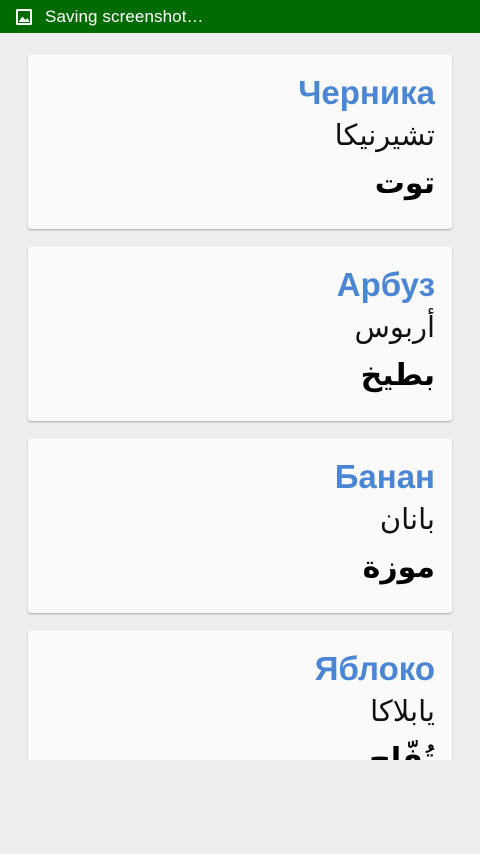 Image resolution: width=480 pixels, height=854 pixels. What do you see at coordinates (366, 92) in the screenshot?
I see `card-title: Черника` at bounding box center [366, 92].